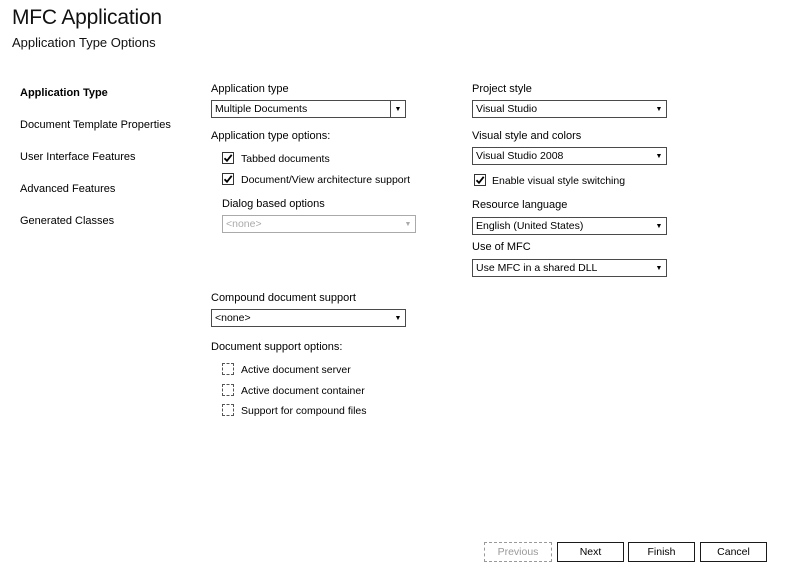  I want to click on application-type-options-label: Application type options:, so click(271, 136).